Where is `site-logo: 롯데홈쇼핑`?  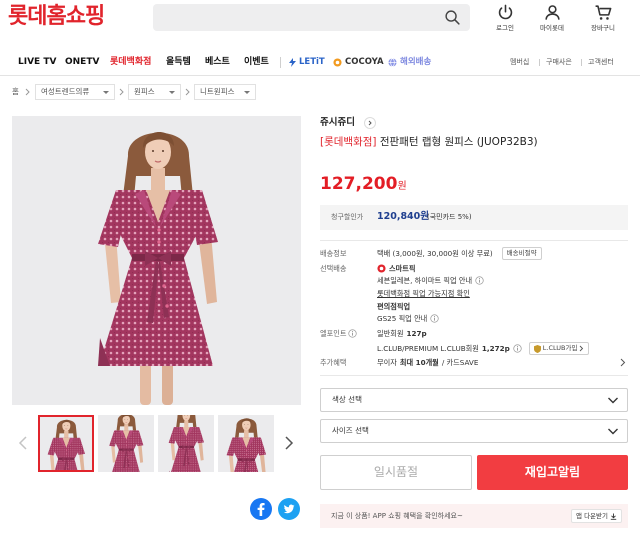 site-logo: 롯데홈쇼핑 is located at coordinates (56, 17).